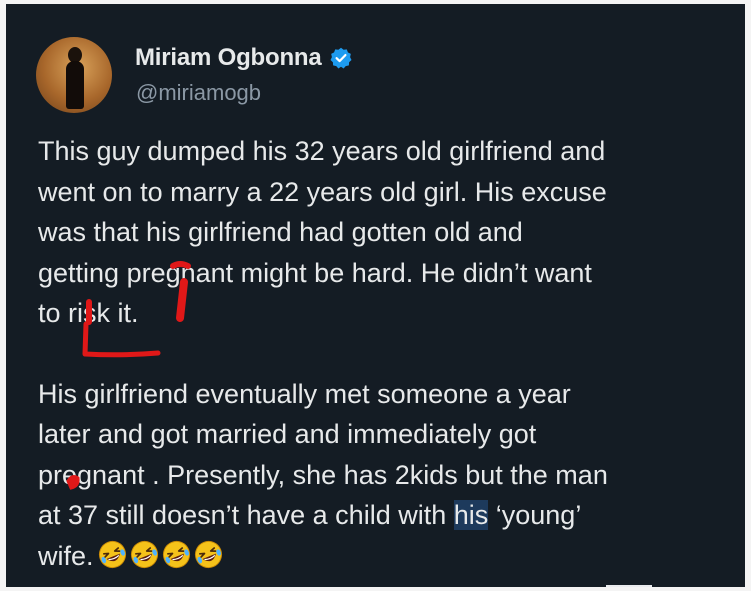 The height and width of the screenshot is (591, 751). What do you see at coordinates (160, 554) in the screenshot?
I see `emoji-row` at bounding box center [160, 554].